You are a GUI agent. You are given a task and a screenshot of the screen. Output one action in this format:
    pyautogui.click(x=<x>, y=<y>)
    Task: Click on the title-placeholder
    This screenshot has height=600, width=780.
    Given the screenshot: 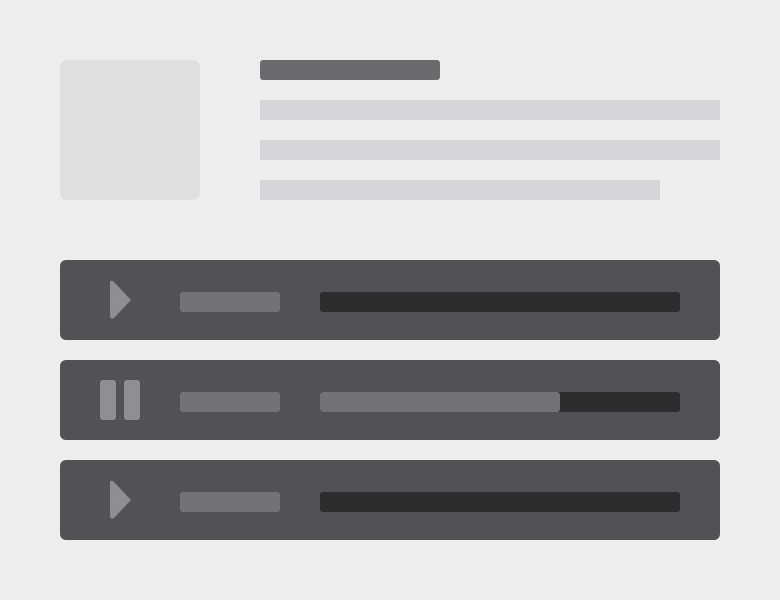 What is the action you would take?
    pyautogui.click(x=350, y=70)
    